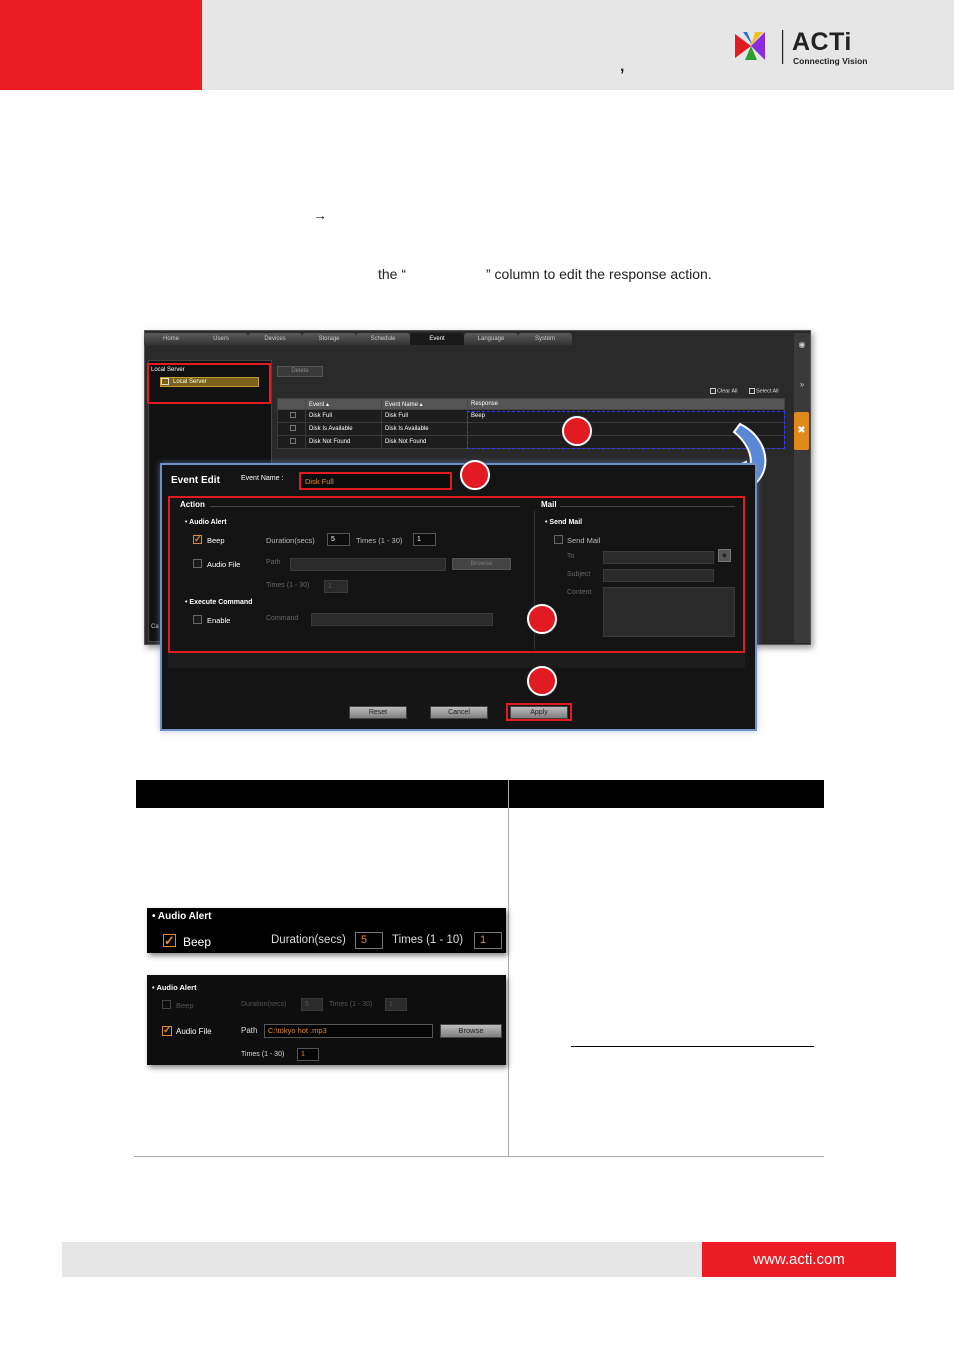 Image resolution: width=954 pixels, height=1350 pixels. I want to click on example2-times-field: 1, so click(396, 1004).